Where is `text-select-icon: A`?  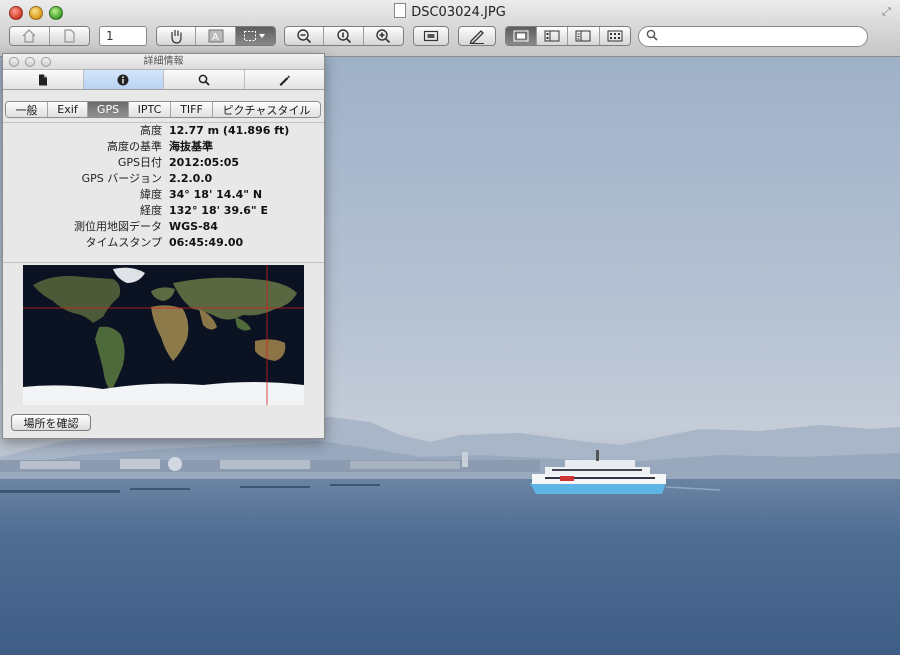 text-select-icon: A is located at coordinates (216, 36).